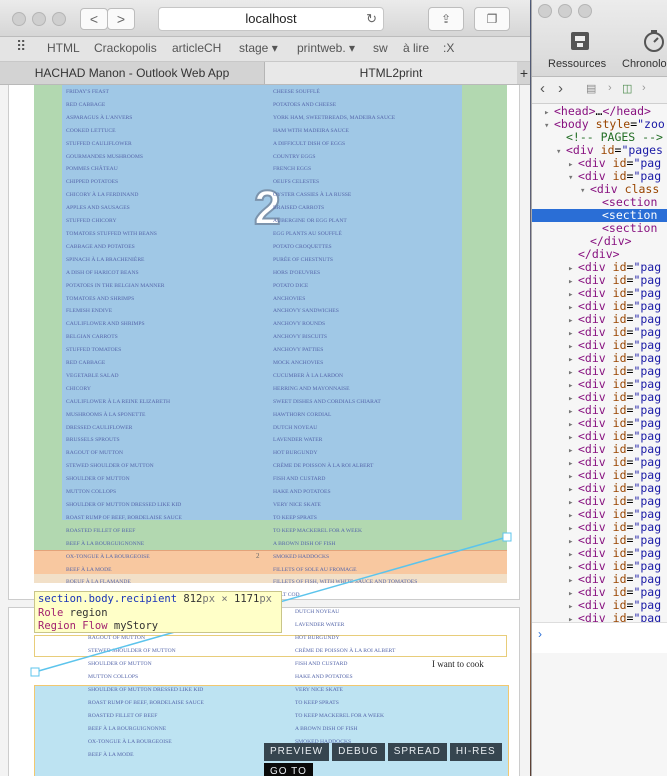 The width and height of the screenshot is (667, 776). I want to click on new-tab-button: +, so click(524, 73).